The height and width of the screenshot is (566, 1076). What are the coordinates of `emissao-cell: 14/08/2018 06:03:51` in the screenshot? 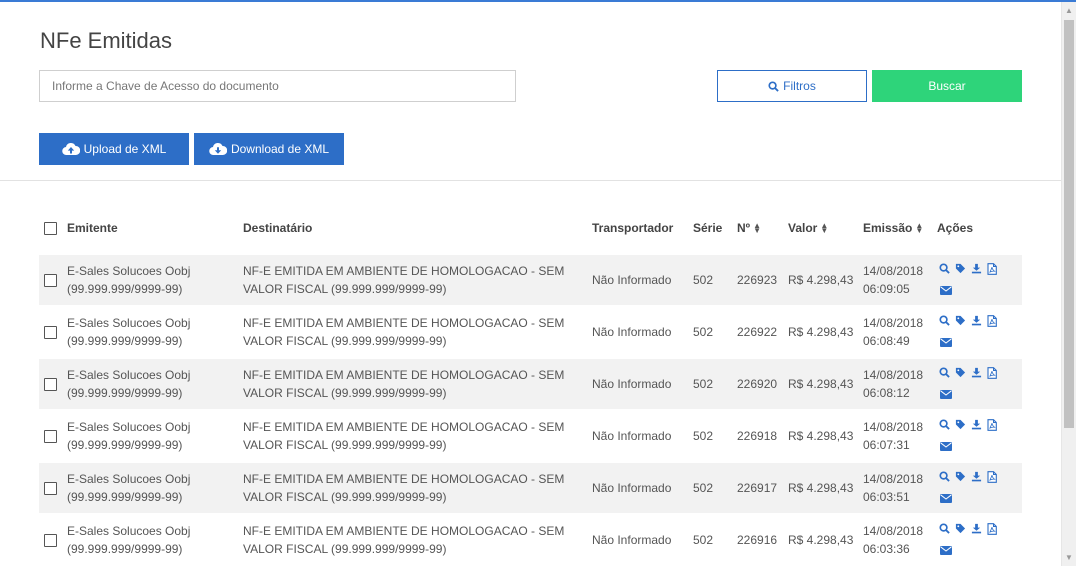 It's located at (893, 488).